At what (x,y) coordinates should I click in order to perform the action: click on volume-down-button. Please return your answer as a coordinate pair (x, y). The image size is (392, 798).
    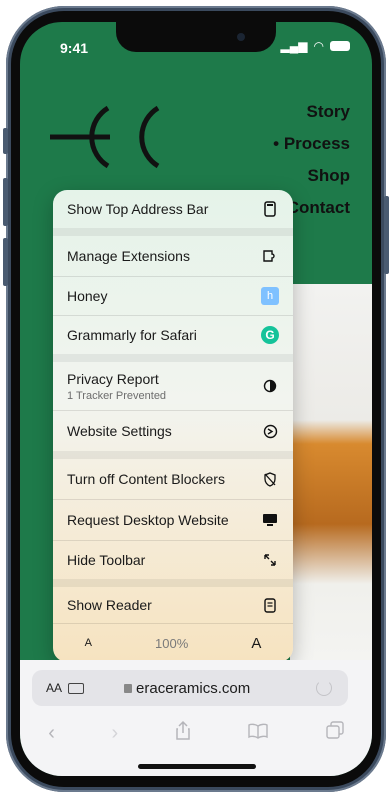
    Looking at the image, I should click on (5, 262).